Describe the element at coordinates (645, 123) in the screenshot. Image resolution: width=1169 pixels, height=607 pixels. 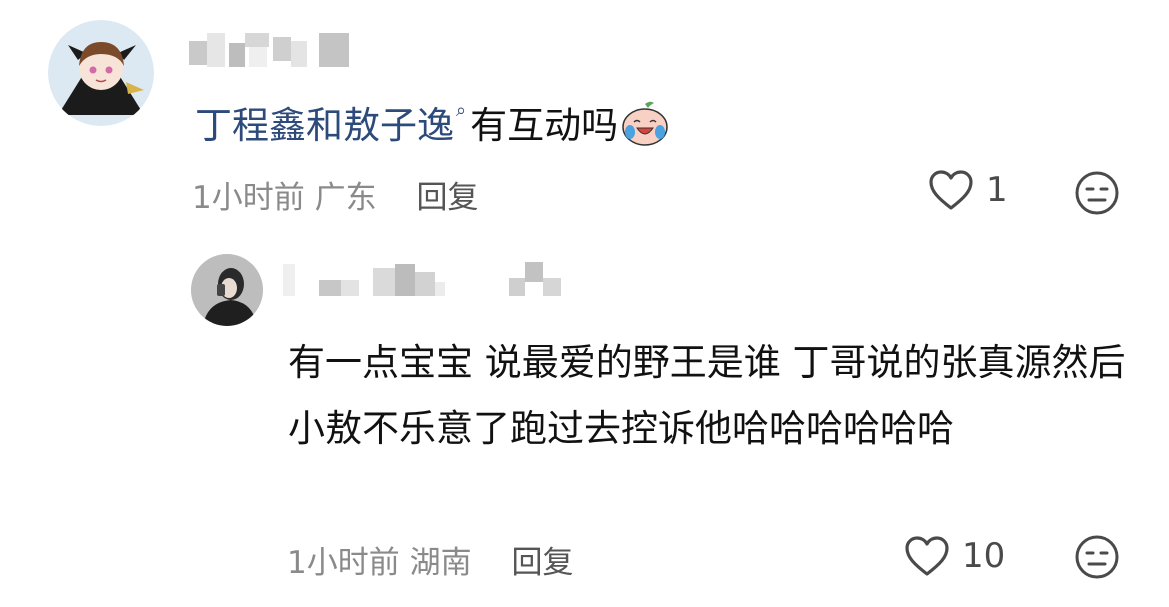
I see `crying-laughing-emoji-icon` at that location.